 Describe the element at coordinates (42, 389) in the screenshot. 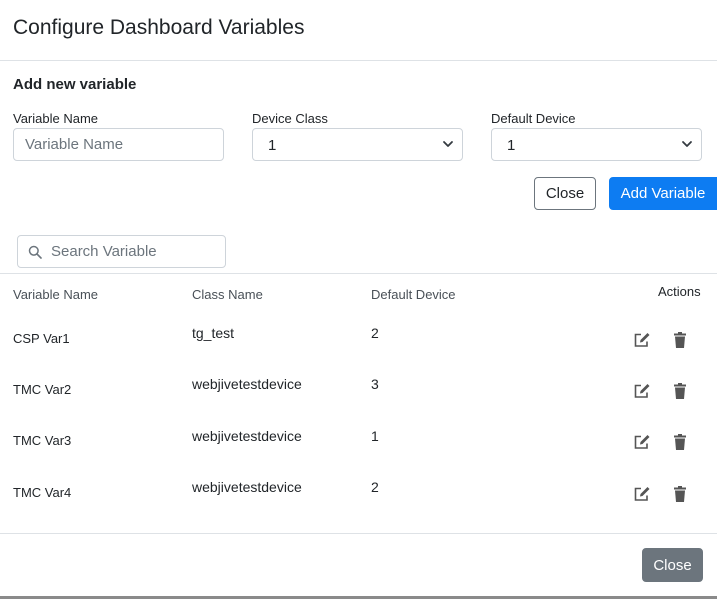

I see `row-variable-name: TMC Var2` at that location.